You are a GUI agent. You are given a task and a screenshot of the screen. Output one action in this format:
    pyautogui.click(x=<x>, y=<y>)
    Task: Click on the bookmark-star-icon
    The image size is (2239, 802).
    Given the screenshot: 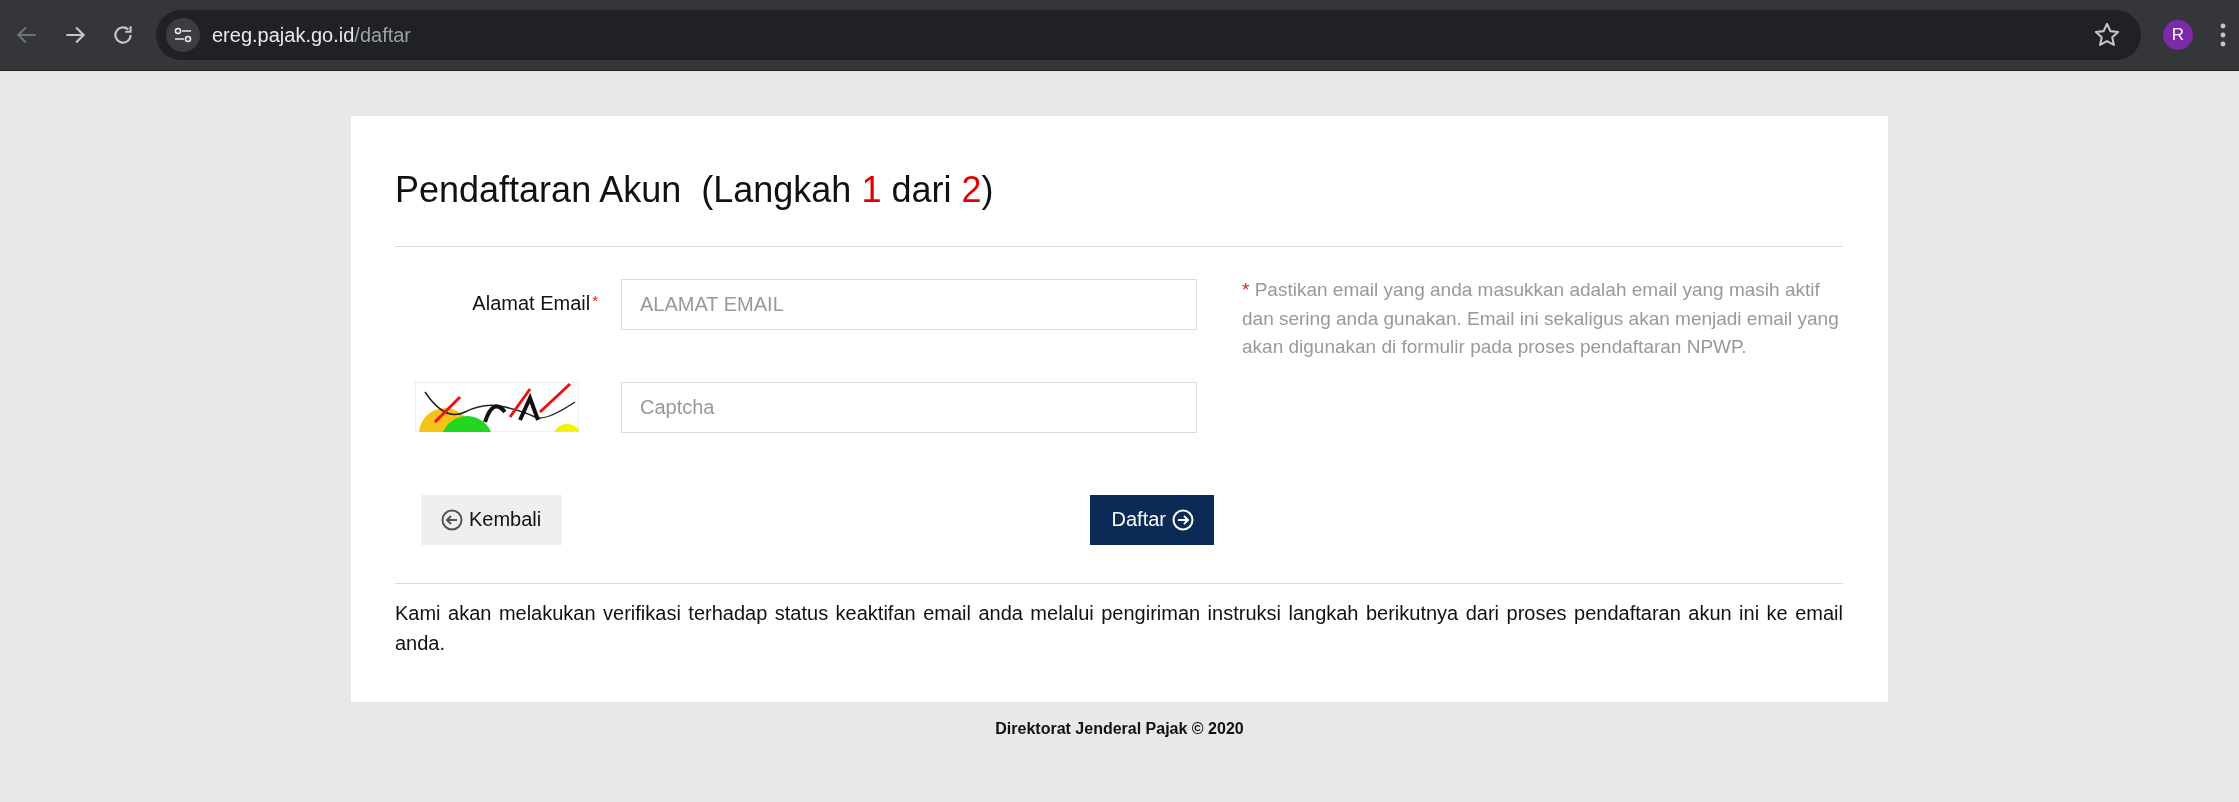 What is the action you would take?
    pyautogui.click(x=2107, y=35)
    